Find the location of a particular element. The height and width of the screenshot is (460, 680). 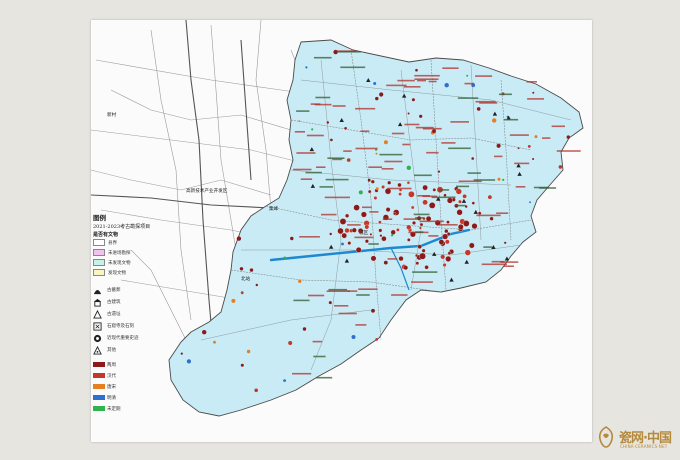

other-icon is located at coordinates (97, 350).